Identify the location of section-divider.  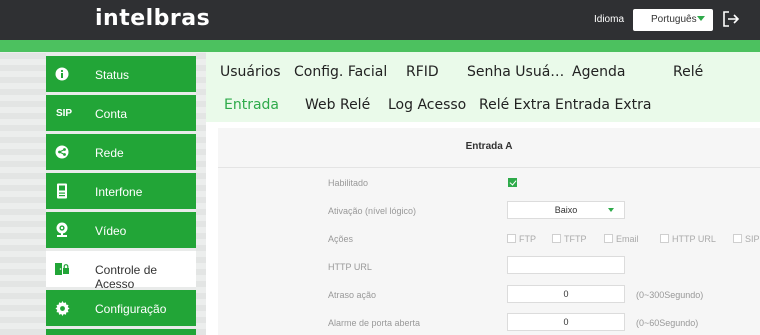
(489, 167).